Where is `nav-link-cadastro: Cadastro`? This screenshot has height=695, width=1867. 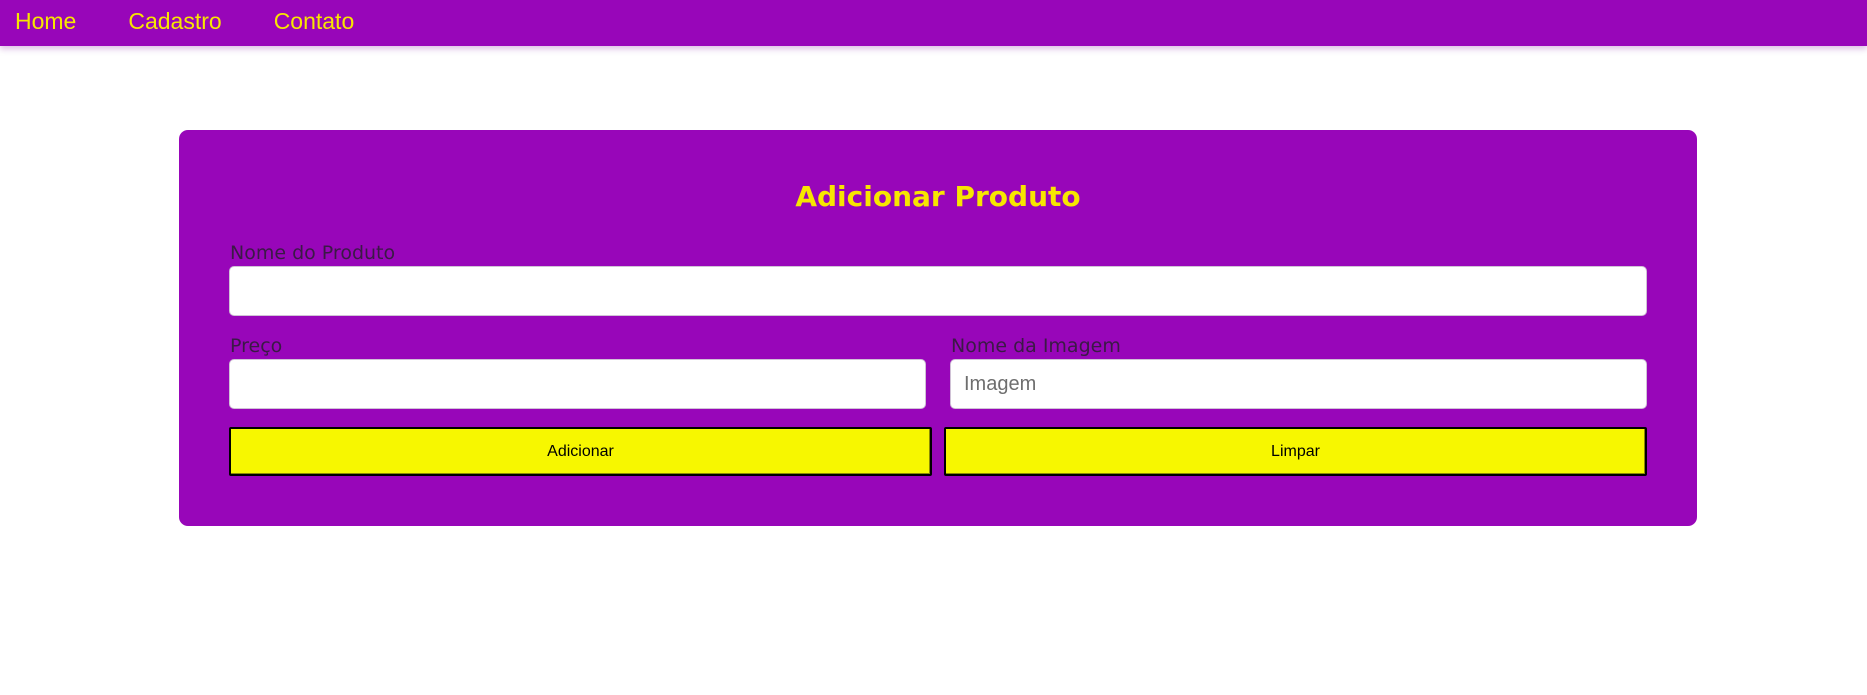 nav-link-cadastro: Cadastro is located at coordinates (174, 21).